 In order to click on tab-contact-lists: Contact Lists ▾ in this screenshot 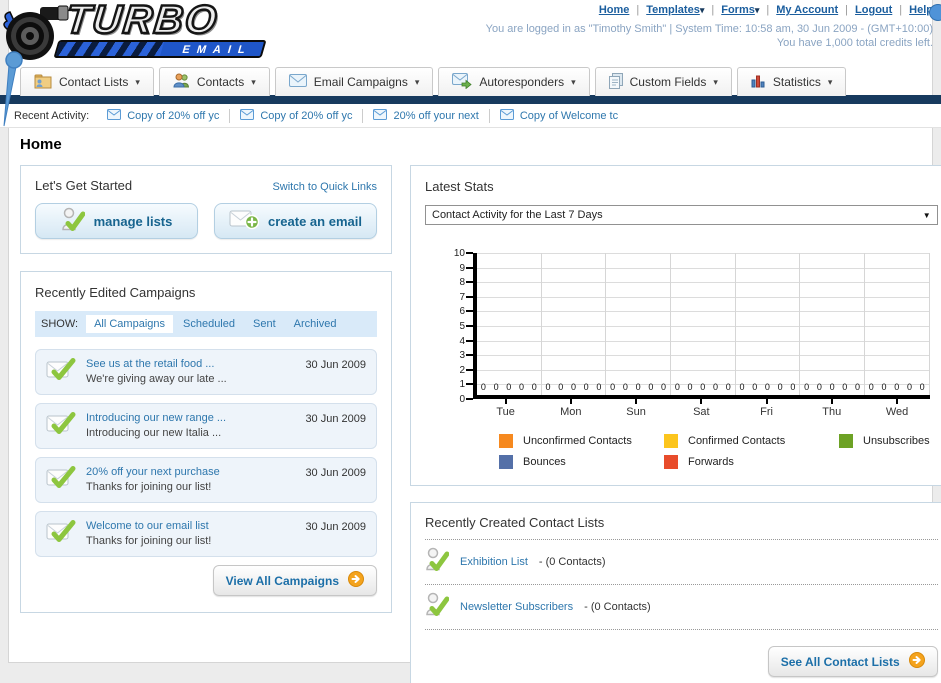, I will do `click(87, 81)`.